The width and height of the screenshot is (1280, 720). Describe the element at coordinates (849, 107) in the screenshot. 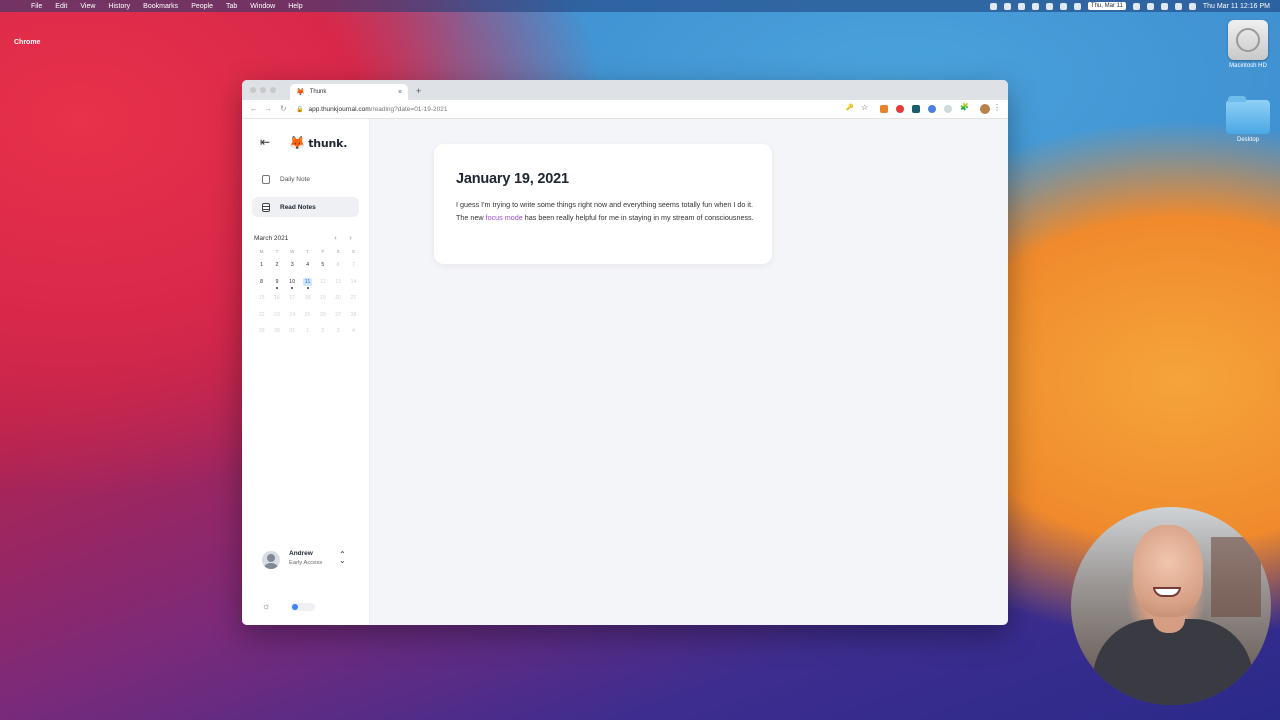

I see `key-icon: 🔑` at that location.